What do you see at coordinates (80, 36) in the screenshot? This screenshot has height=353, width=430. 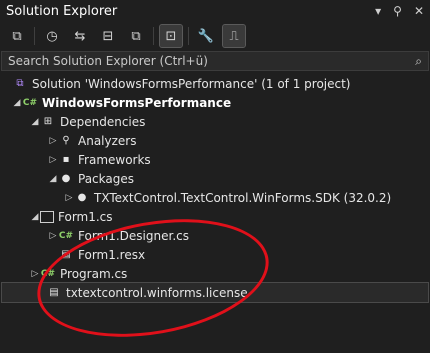 I see `sync-icon: ⇆` at bounding box center [80, 36].